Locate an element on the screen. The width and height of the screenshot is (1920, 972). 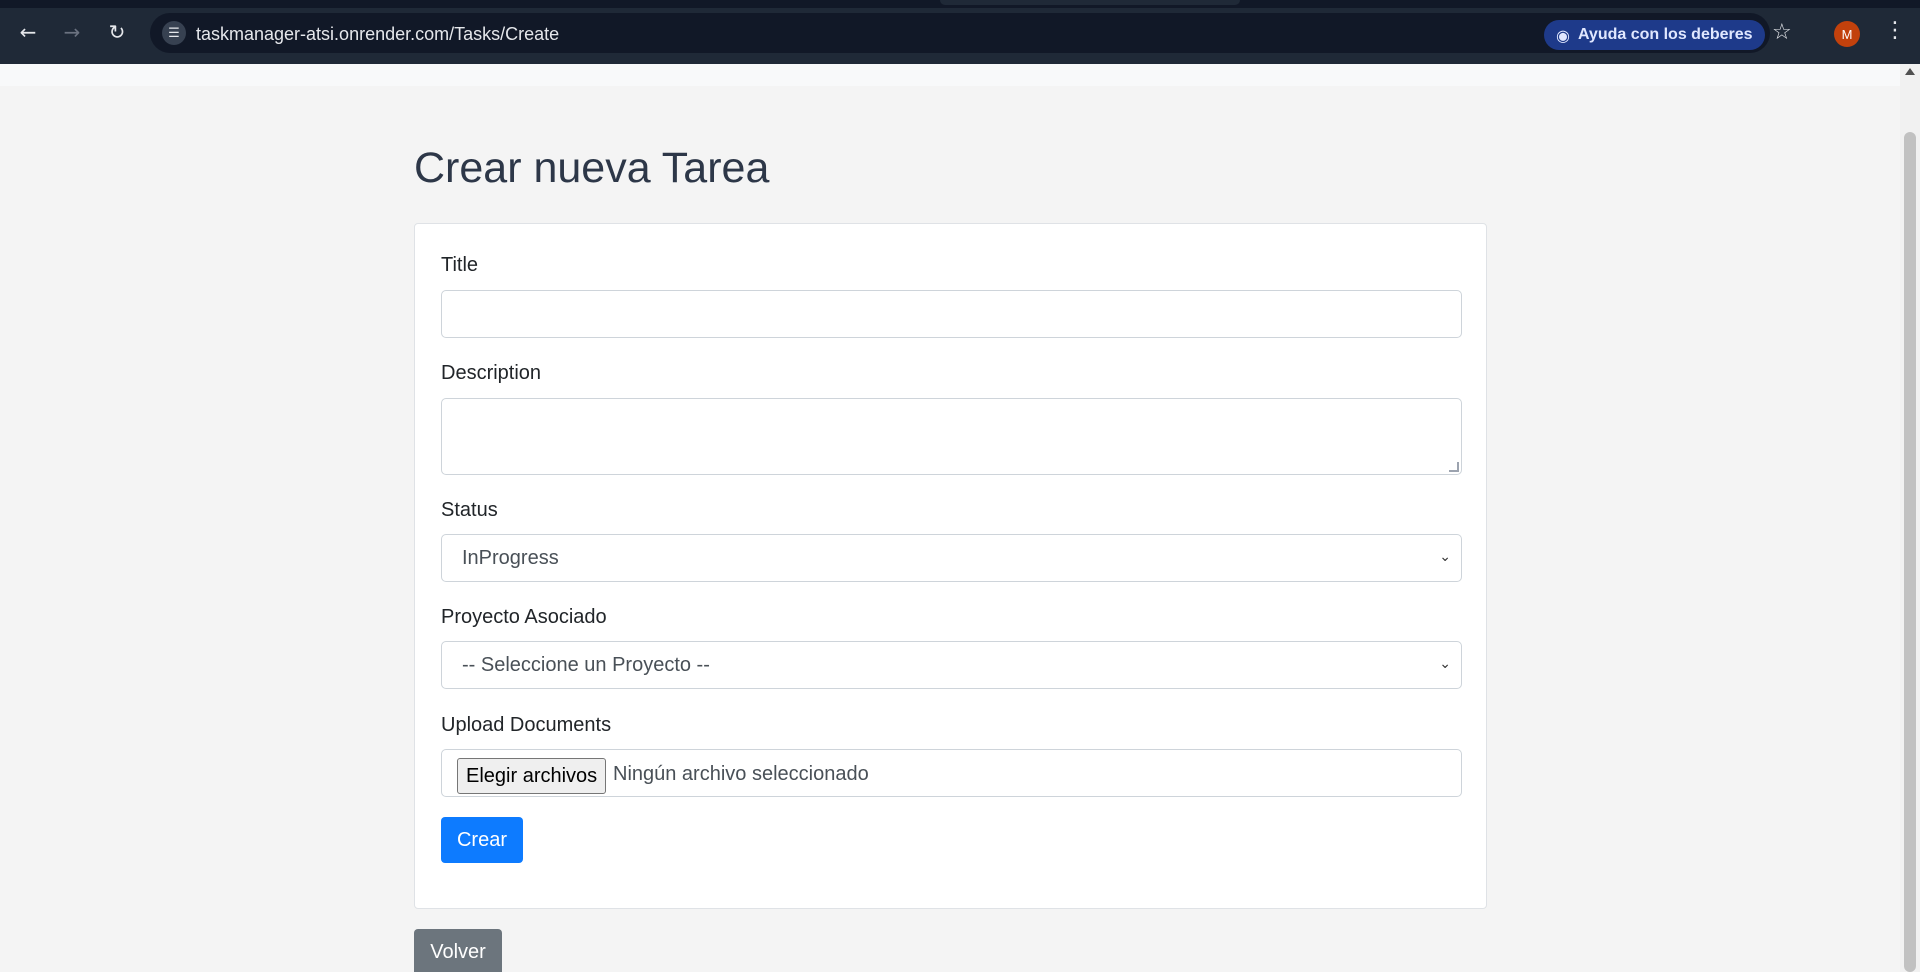
create-button: Crear is located at coordinates (482, 840).